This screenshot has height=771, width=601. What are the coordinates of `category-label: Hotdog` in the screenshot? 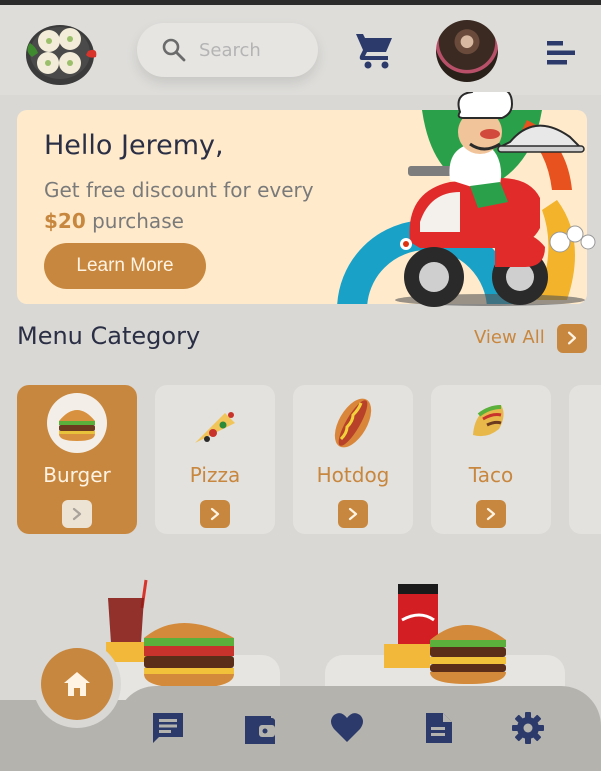 It's located at (353, 475).